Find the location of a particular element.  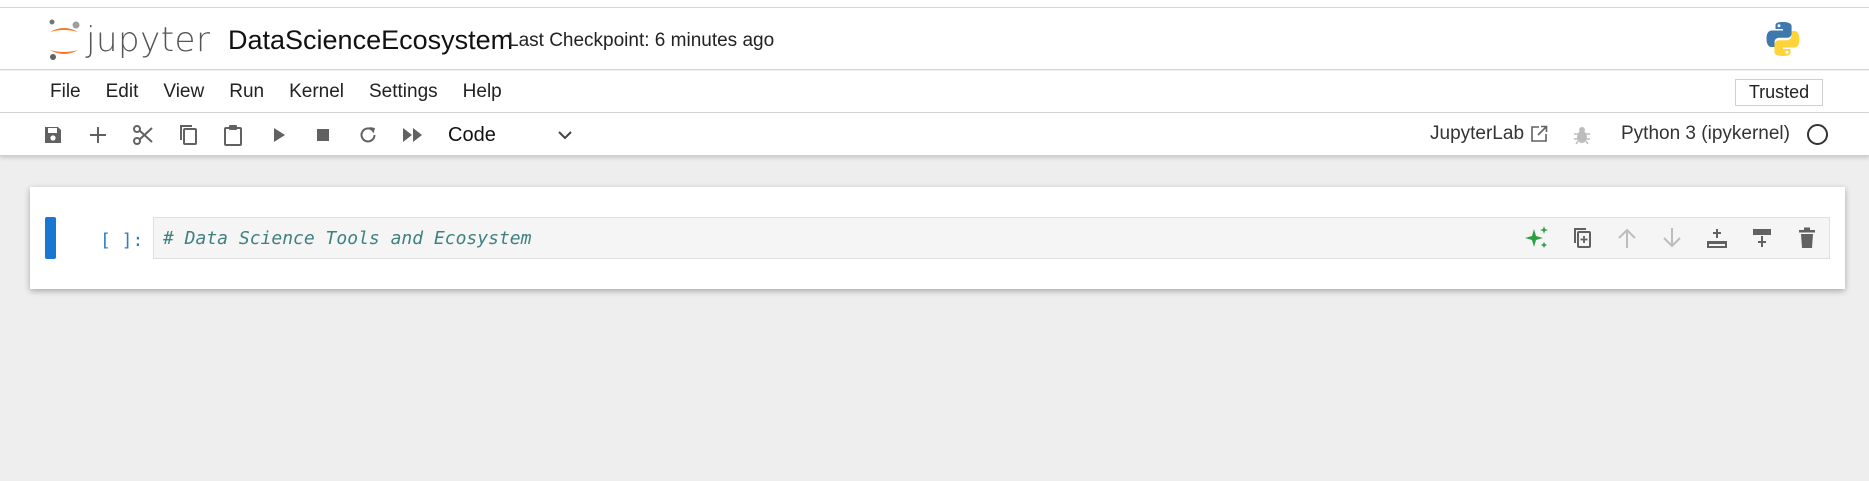

ai-sparkle-icon is located at coordinates (1536, 237).